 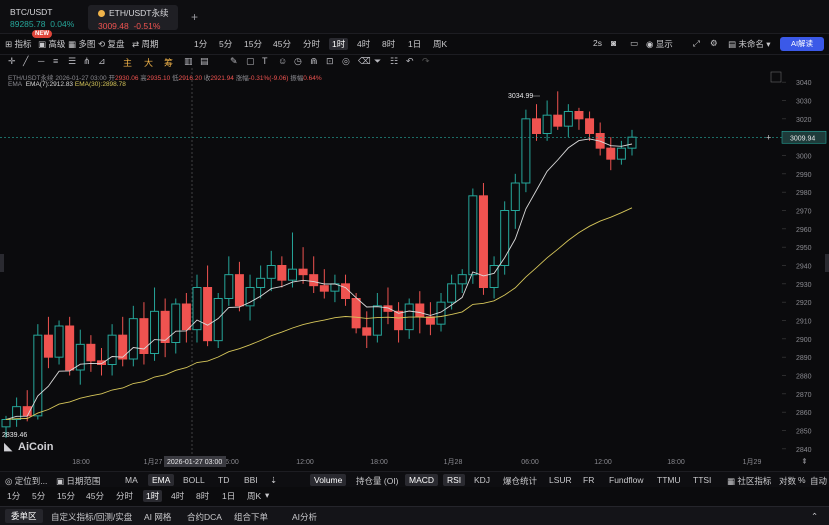 I want to click on brush-tool-icon: ✎, so click(x=234, y=61).